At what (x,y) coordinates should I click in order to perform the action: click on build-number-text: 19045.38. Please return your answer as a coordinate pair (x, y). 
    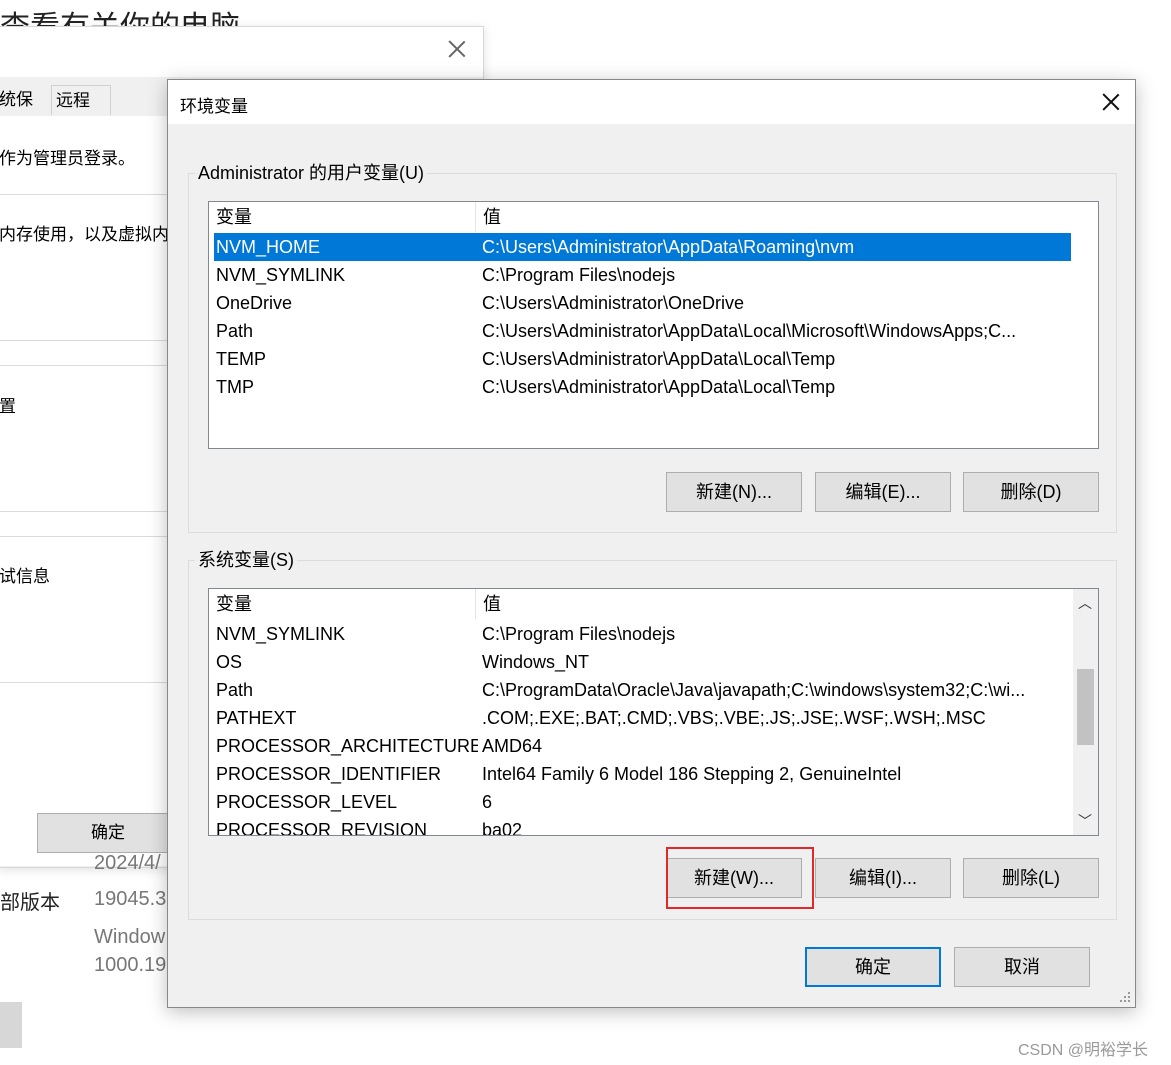
    Looking at the image, I should click on (136, 899).